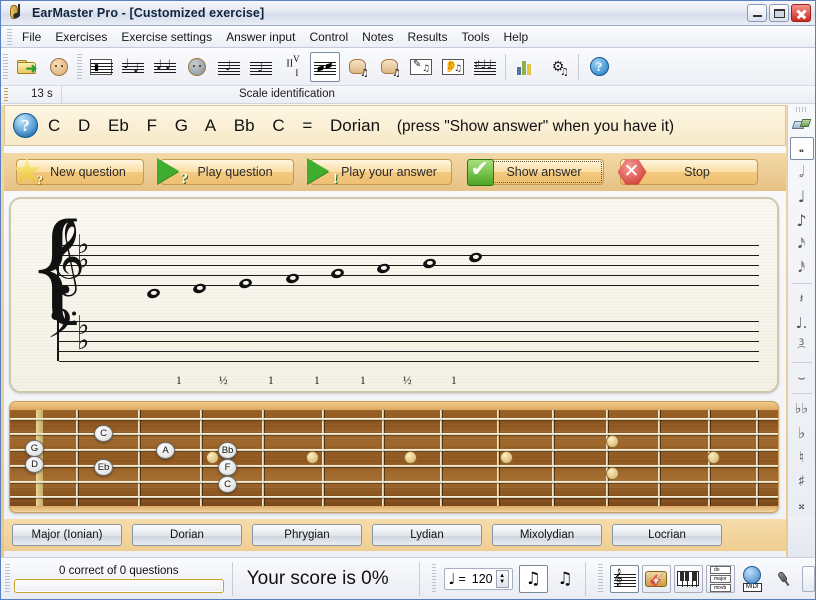 The image size is (816, 600). Describe the element at coordinates (377, 37) in the screenshot. I see `menu-item-notes: Notes` at that location.